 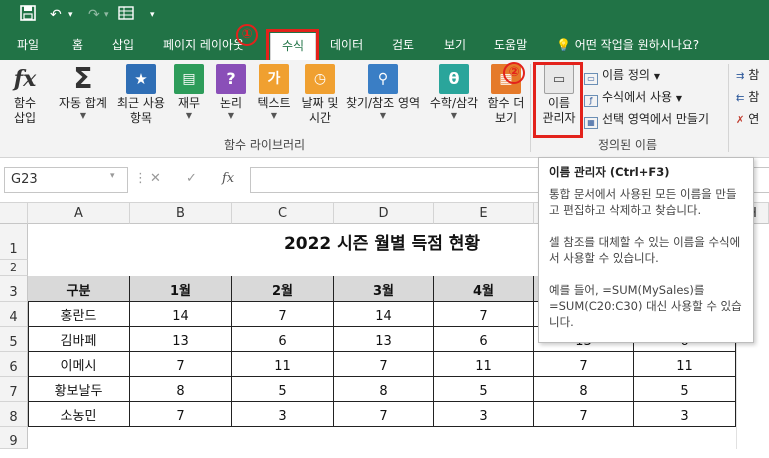 I want to click on clock-book-icon: ◷, so click(x=320, y=79).